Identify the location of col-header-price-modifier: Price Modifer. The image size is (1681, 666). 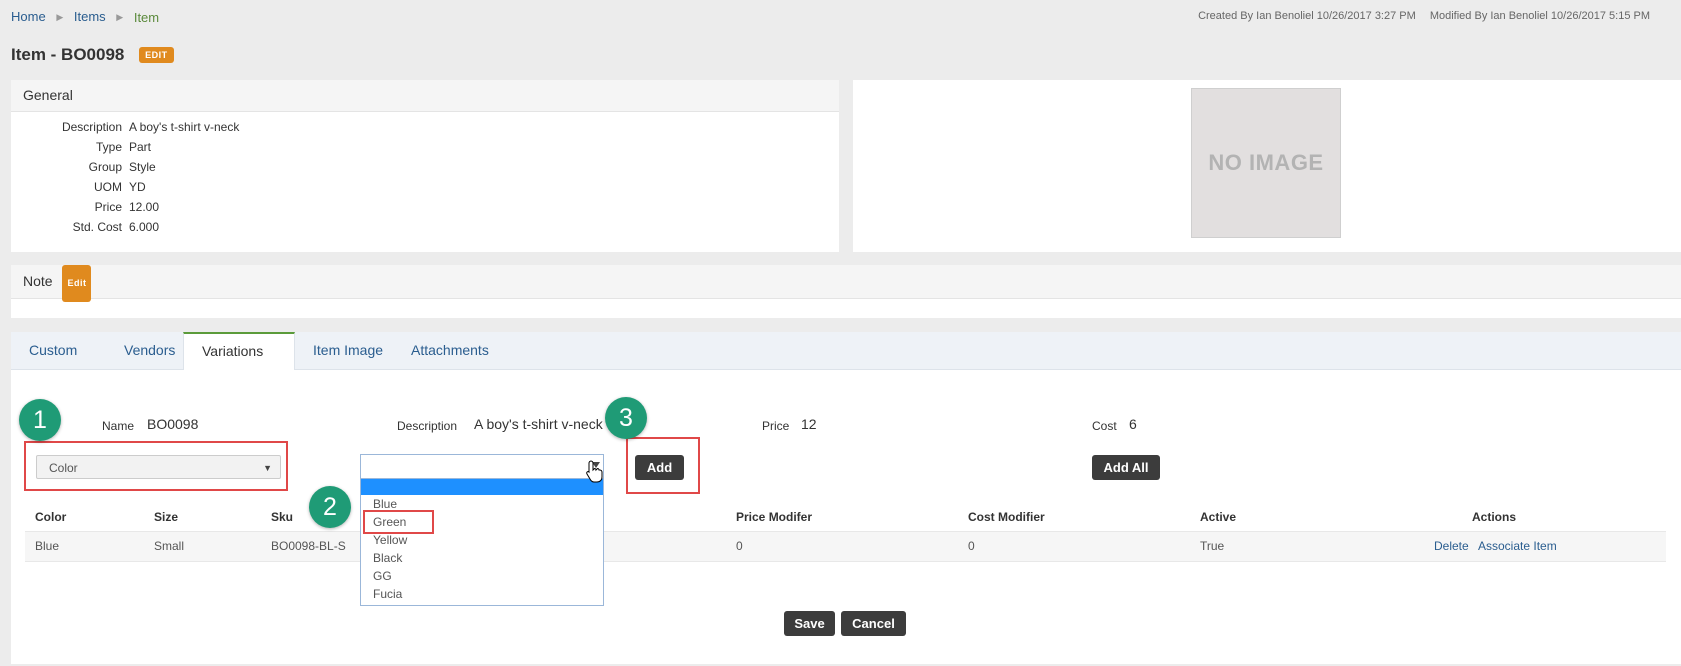
(774, 517).